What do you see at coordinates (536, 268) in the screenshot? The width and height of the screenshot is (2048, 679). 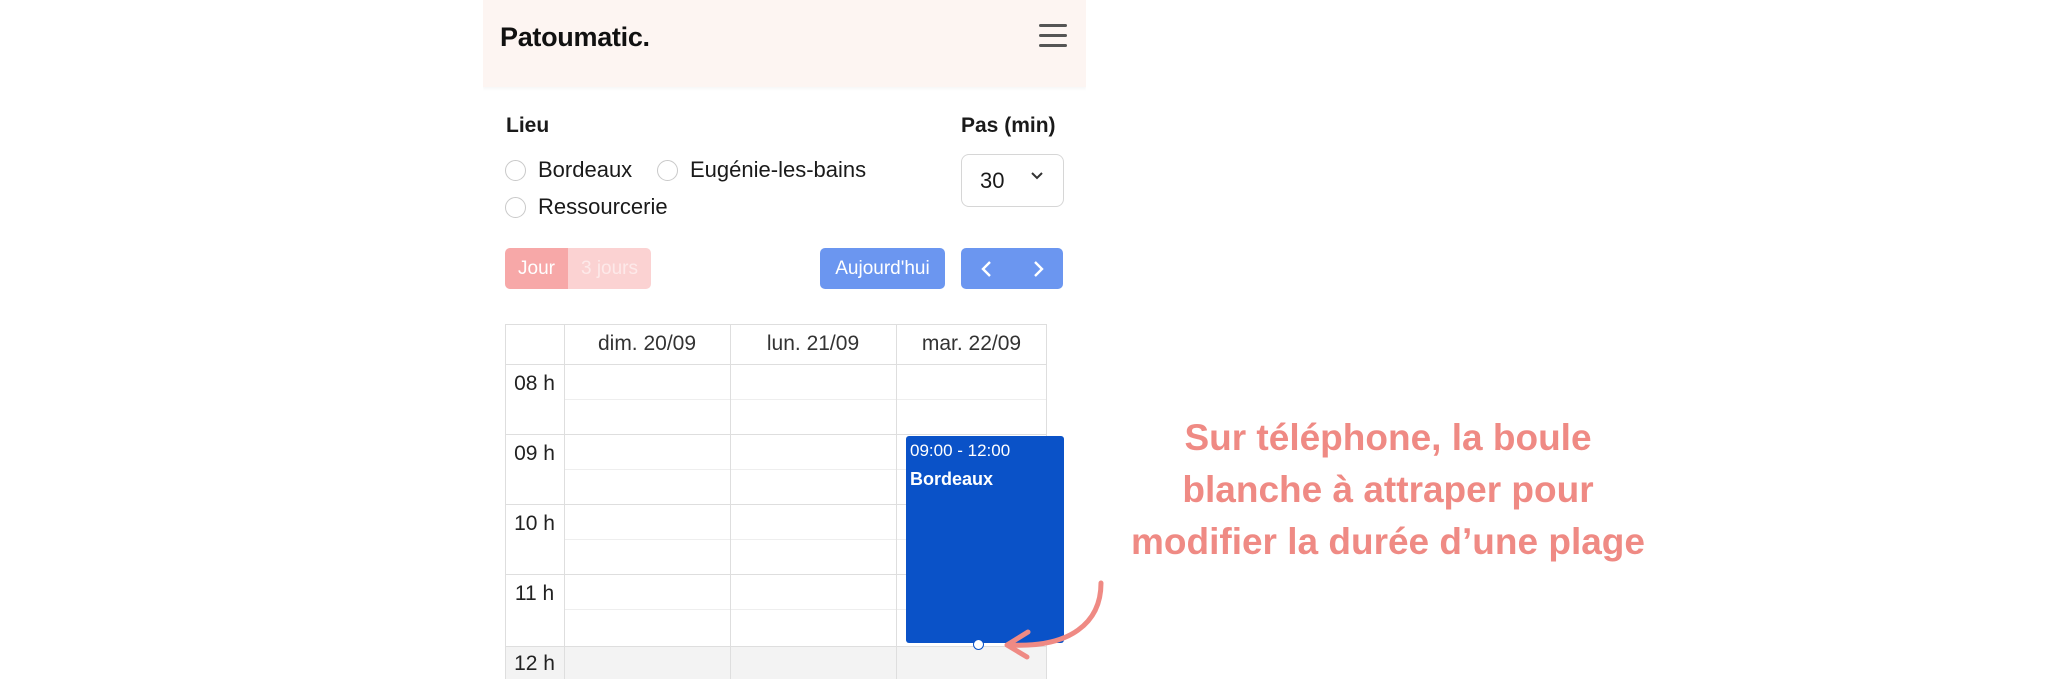 I see `view-day-button: Jour` at bounding box center [536, 268].